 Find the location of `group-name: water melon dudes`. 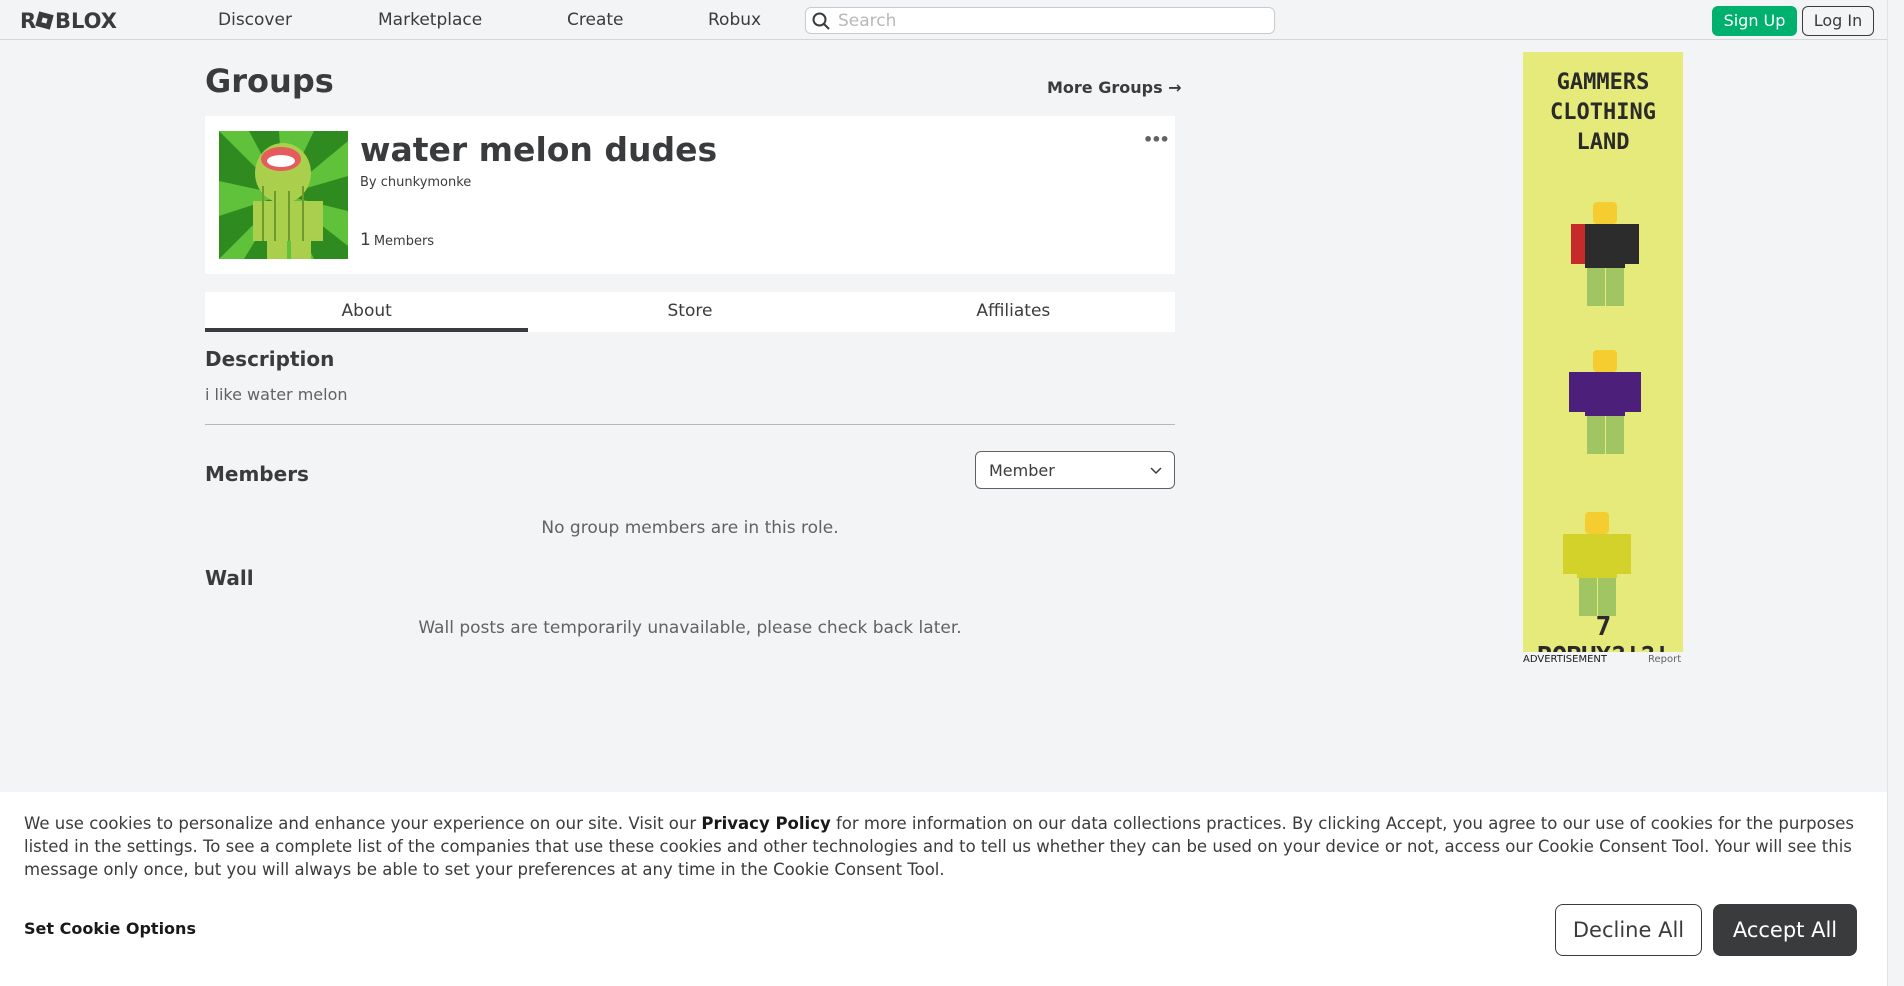

group-name: water melon dudes is located at coordinates (539, 149).